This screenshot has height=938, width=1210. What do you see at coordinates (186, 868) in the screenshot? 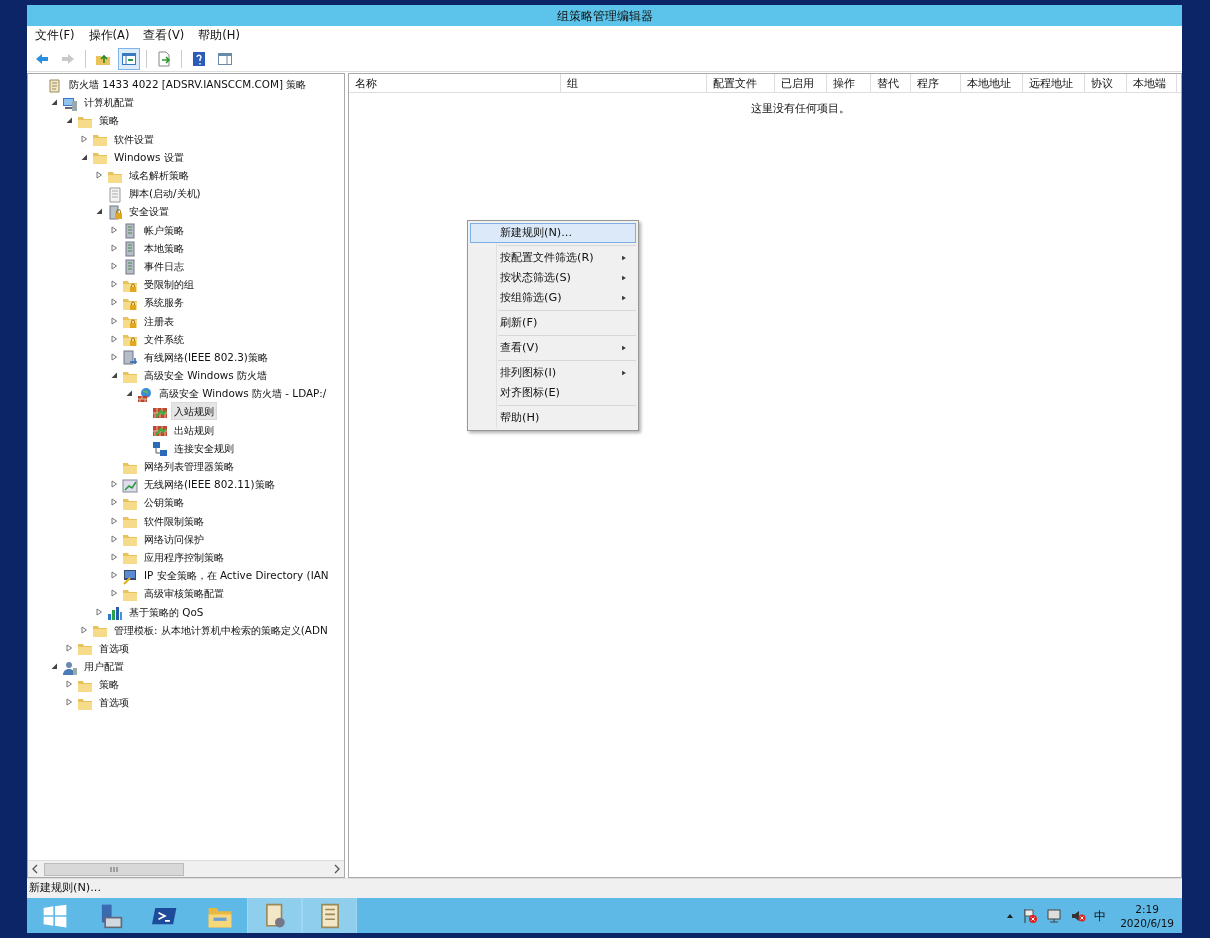
I see `horizontal-scrollbar` at bounding box center [186, 868].